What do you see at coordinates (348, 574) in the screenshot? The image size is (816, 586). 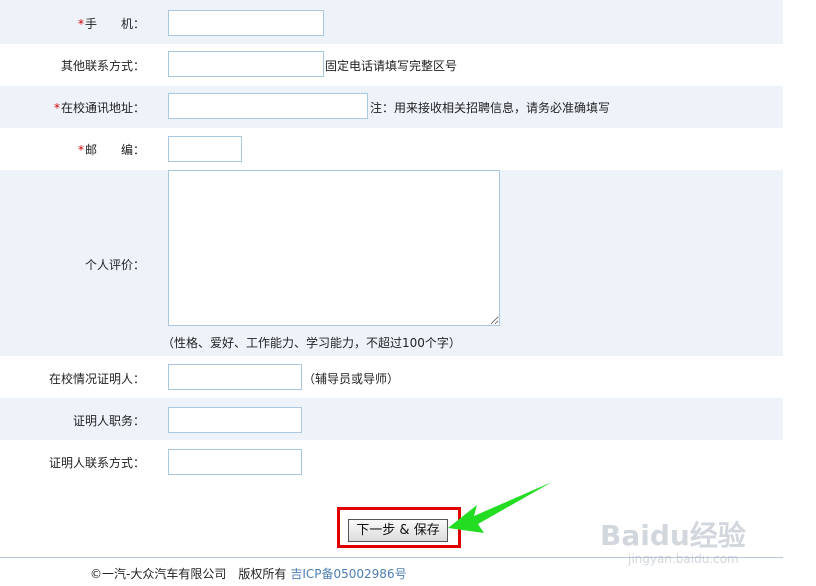 I see `icp-link: 吉ICP备05002986号` at bounding box center [348, 574].